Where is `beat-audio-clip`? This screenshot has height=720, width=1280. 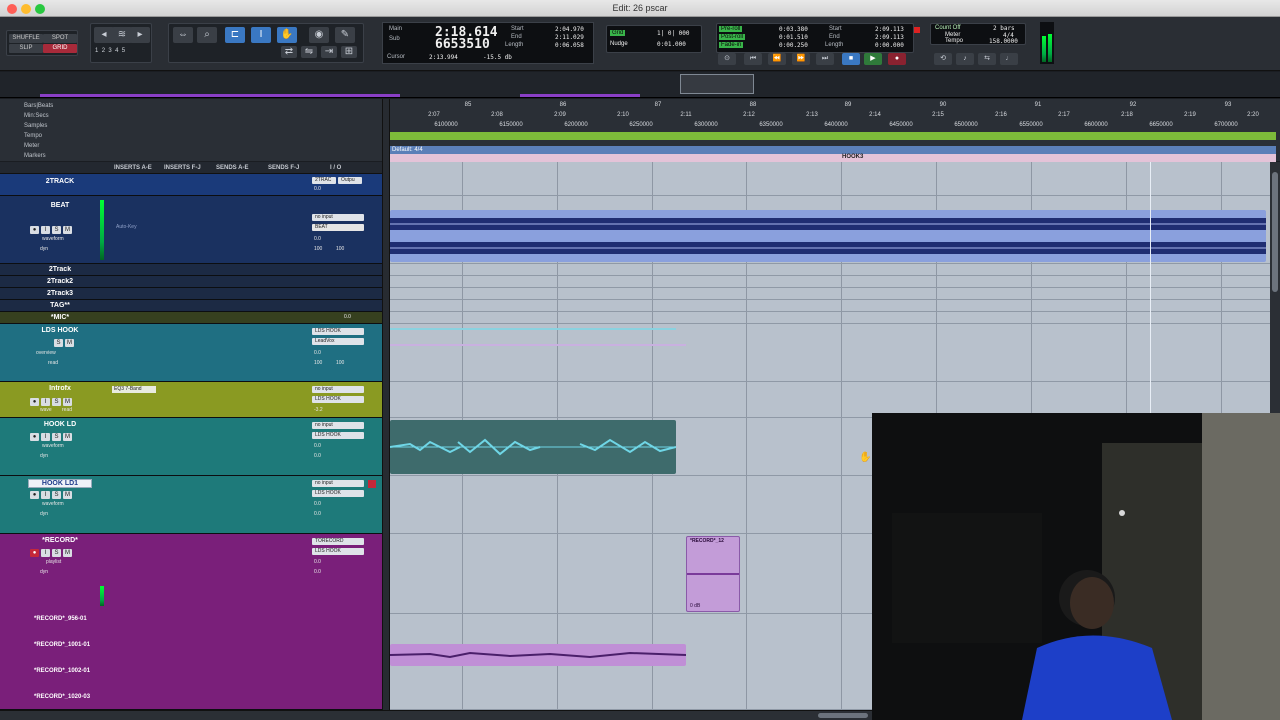 beat-audio-clip is located at coordinates (828, 236).